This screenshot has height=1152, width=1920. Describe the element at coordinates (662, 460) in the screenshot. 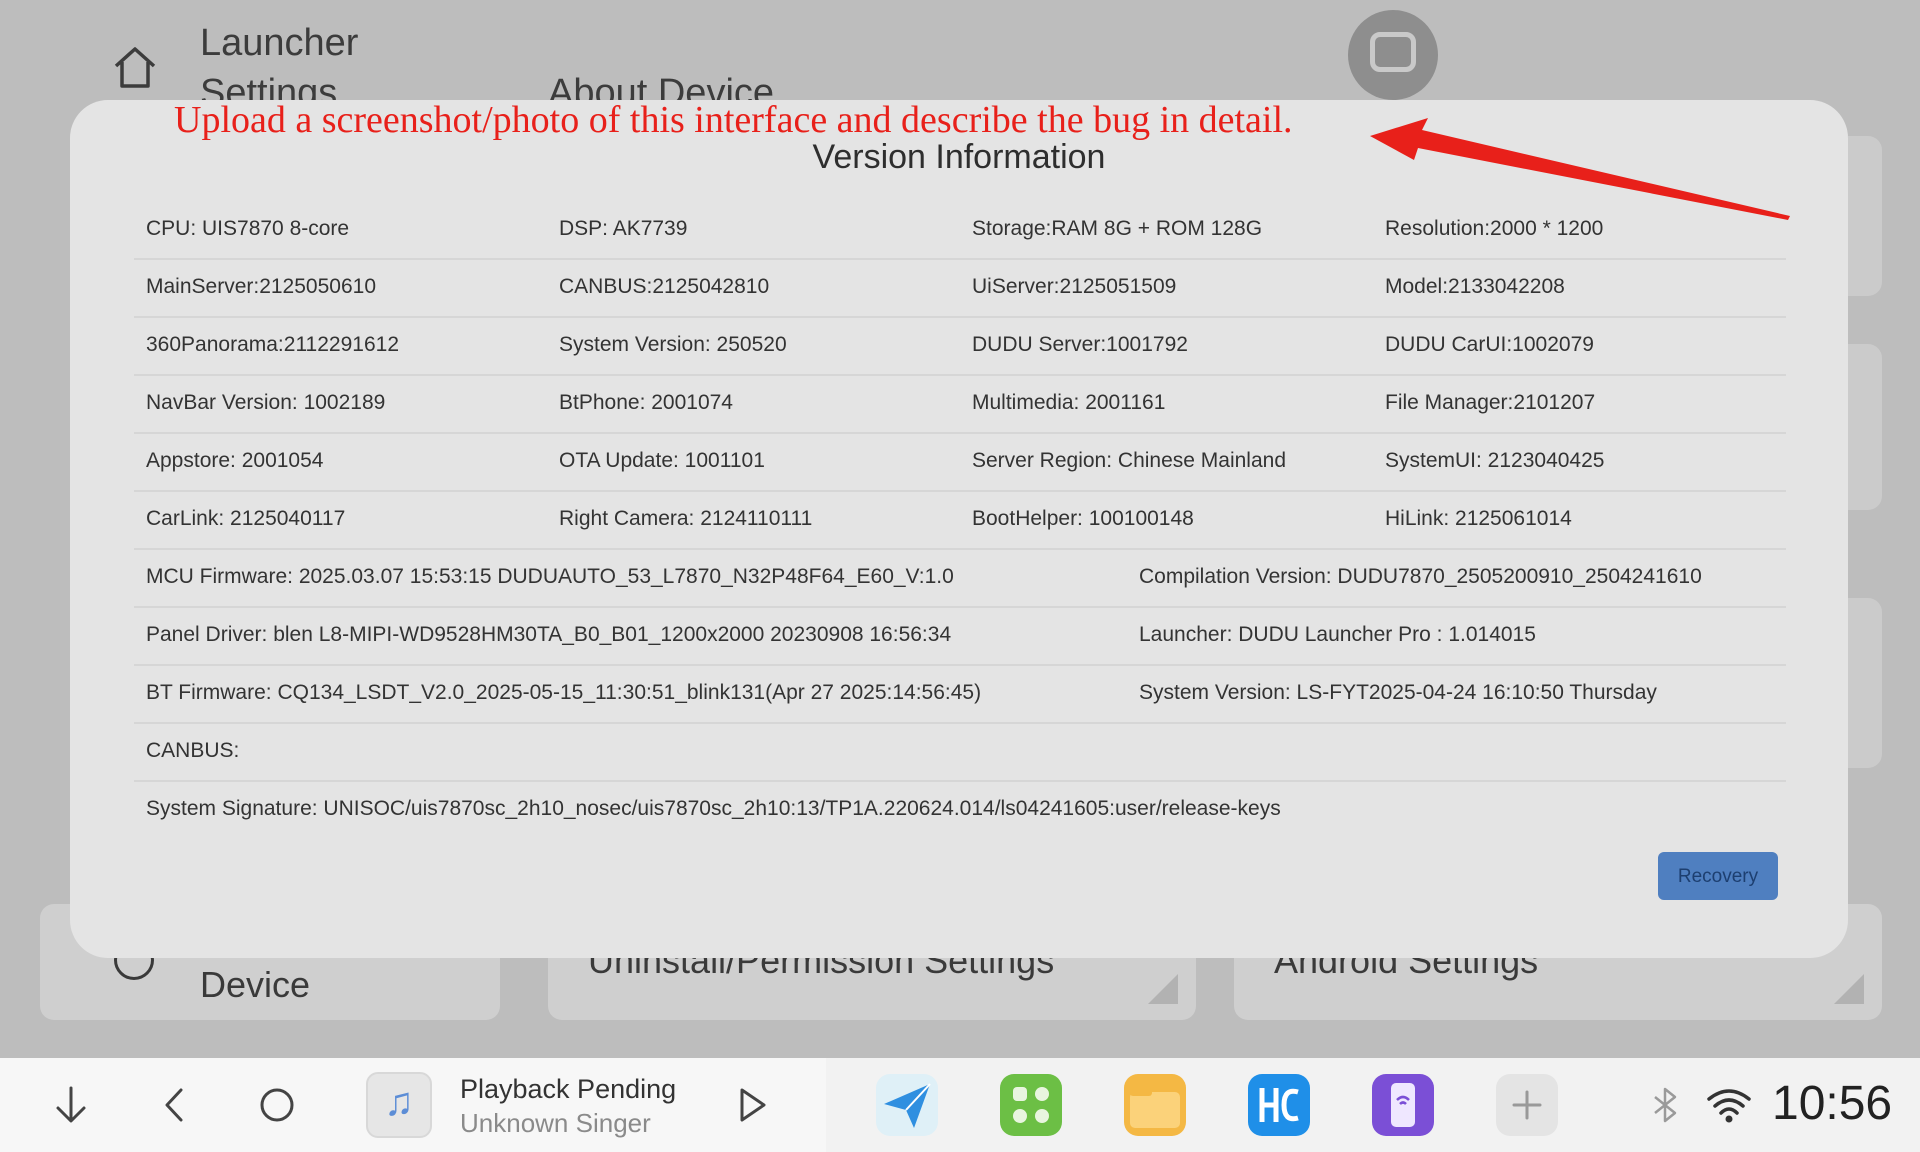

I see `info-cell: OTA Update: 1001101` at that location.